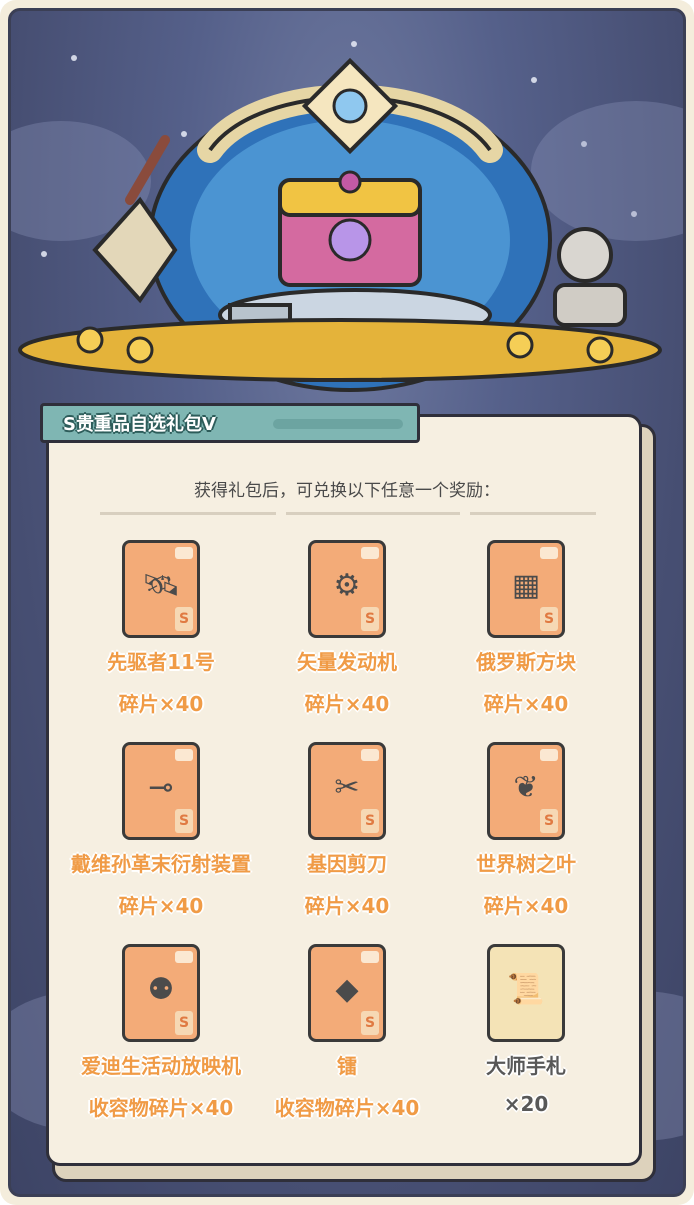  What do you see at coordinates (526, 1104) in the screenshot?
I see `reward-quantity: ×20` at bounding box center [526, 1104].